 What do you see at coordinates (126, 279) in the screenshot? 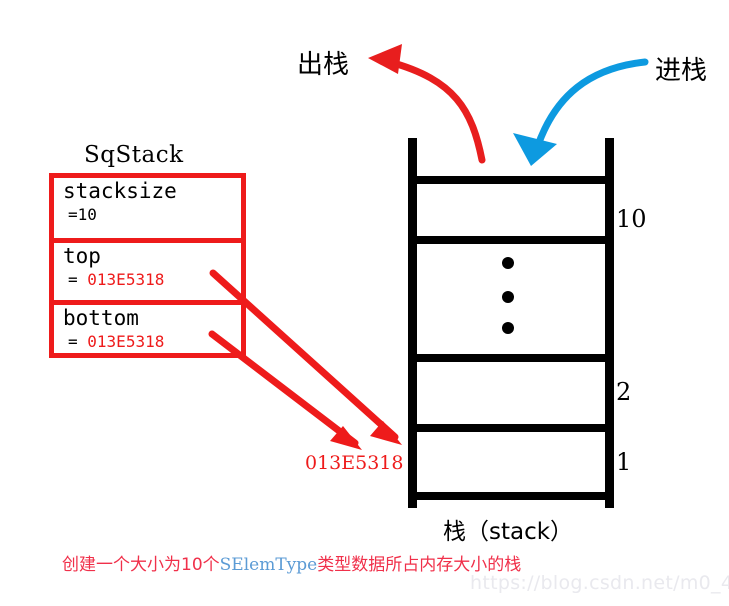
I see `field-address-top: 013E5318` at bounding box center [126, 279].